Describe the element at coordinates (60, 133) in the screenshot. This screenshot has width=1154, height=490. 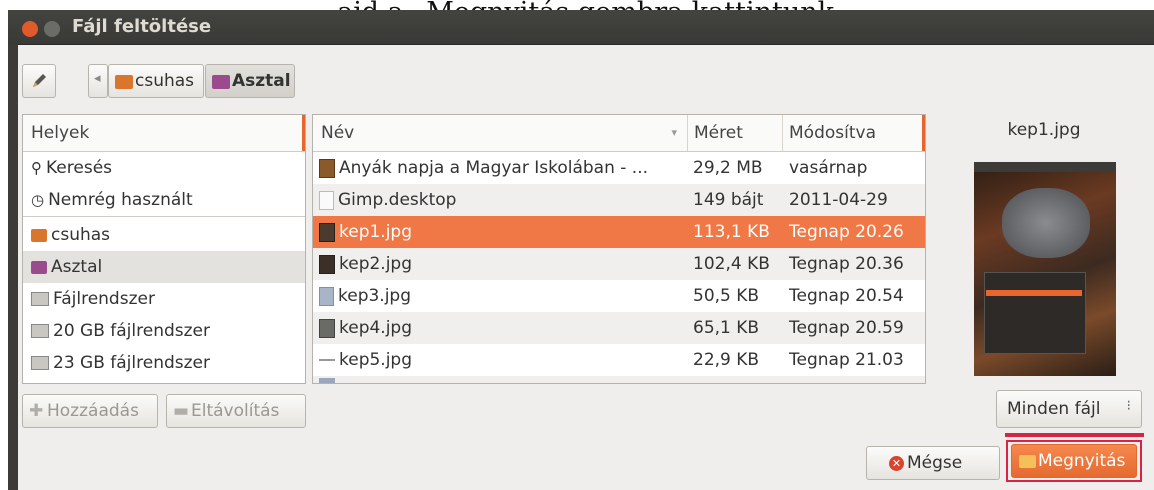
I see `places-header-label: Helyek` at that location.